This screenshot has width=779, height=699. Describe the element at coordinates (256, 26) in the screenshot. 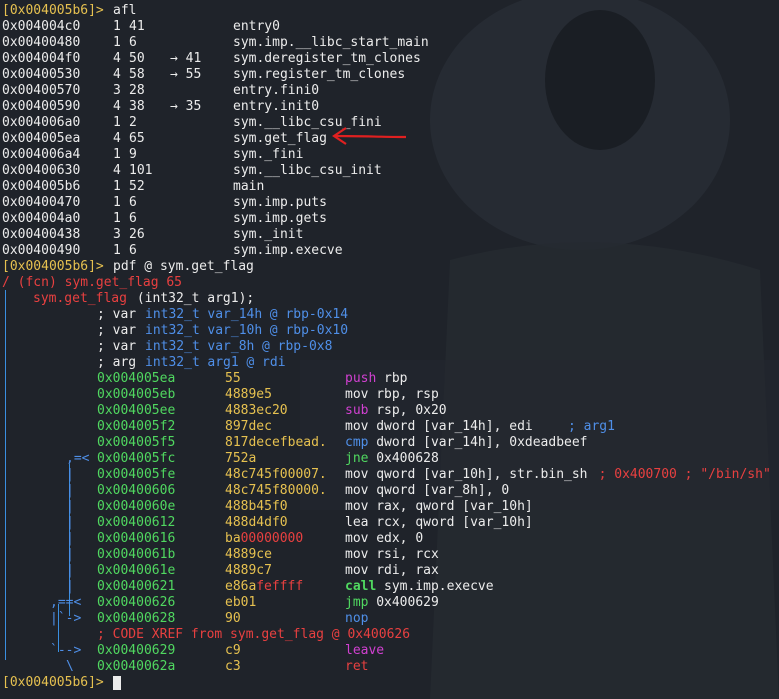

I see `function-name: entry0` at that location.